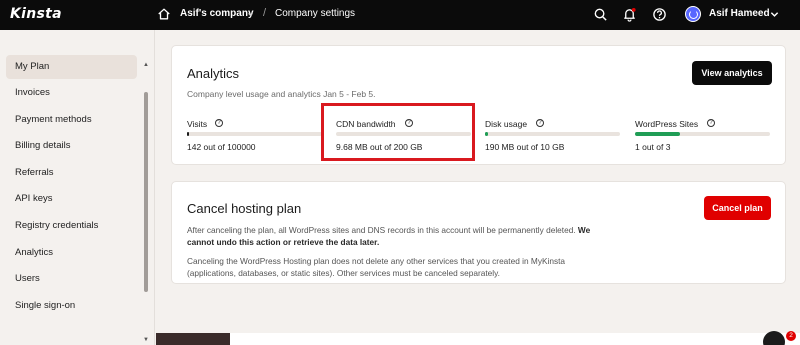 The height and width of the screenshot is (345, 800). Describe the element at coordinates (732, 73) in the screenshot. I see `view-analytics-button: View analytics` at that location.